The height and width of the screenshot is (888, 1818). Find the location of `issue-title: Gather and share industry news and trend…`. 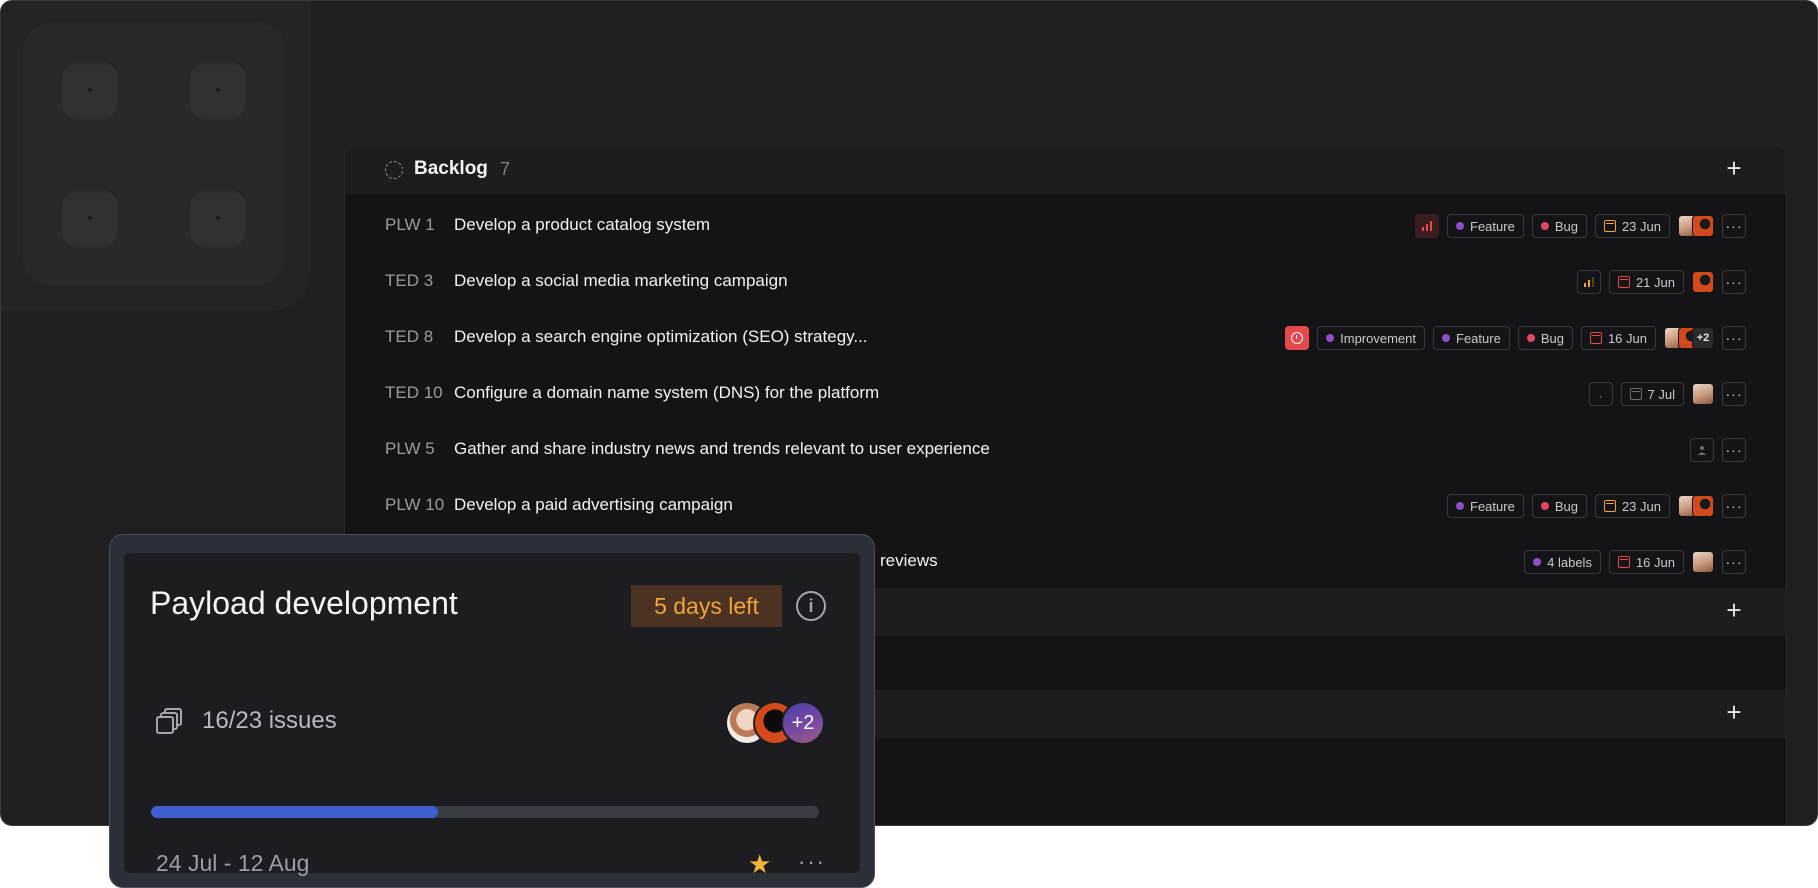

issue-title: Gather and share industry news and trend… is located at coordinates (722, 448).